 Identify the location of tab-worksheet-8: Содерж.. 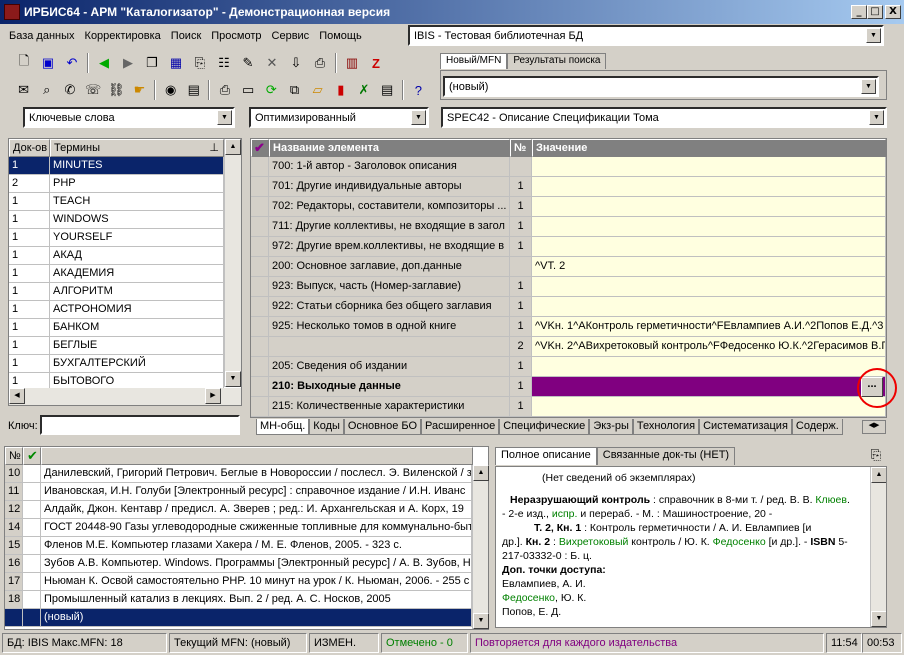
(817, 427).